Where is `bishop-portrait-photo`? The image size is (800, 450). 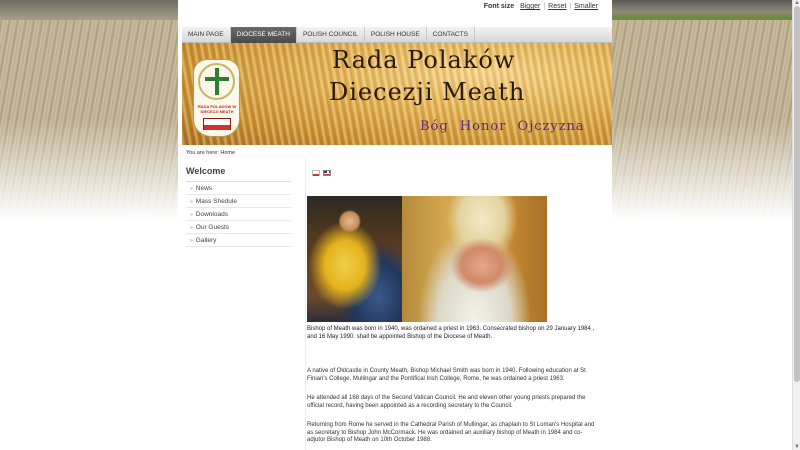
bishop-portrait-photo is located at coordinates (474, 259).